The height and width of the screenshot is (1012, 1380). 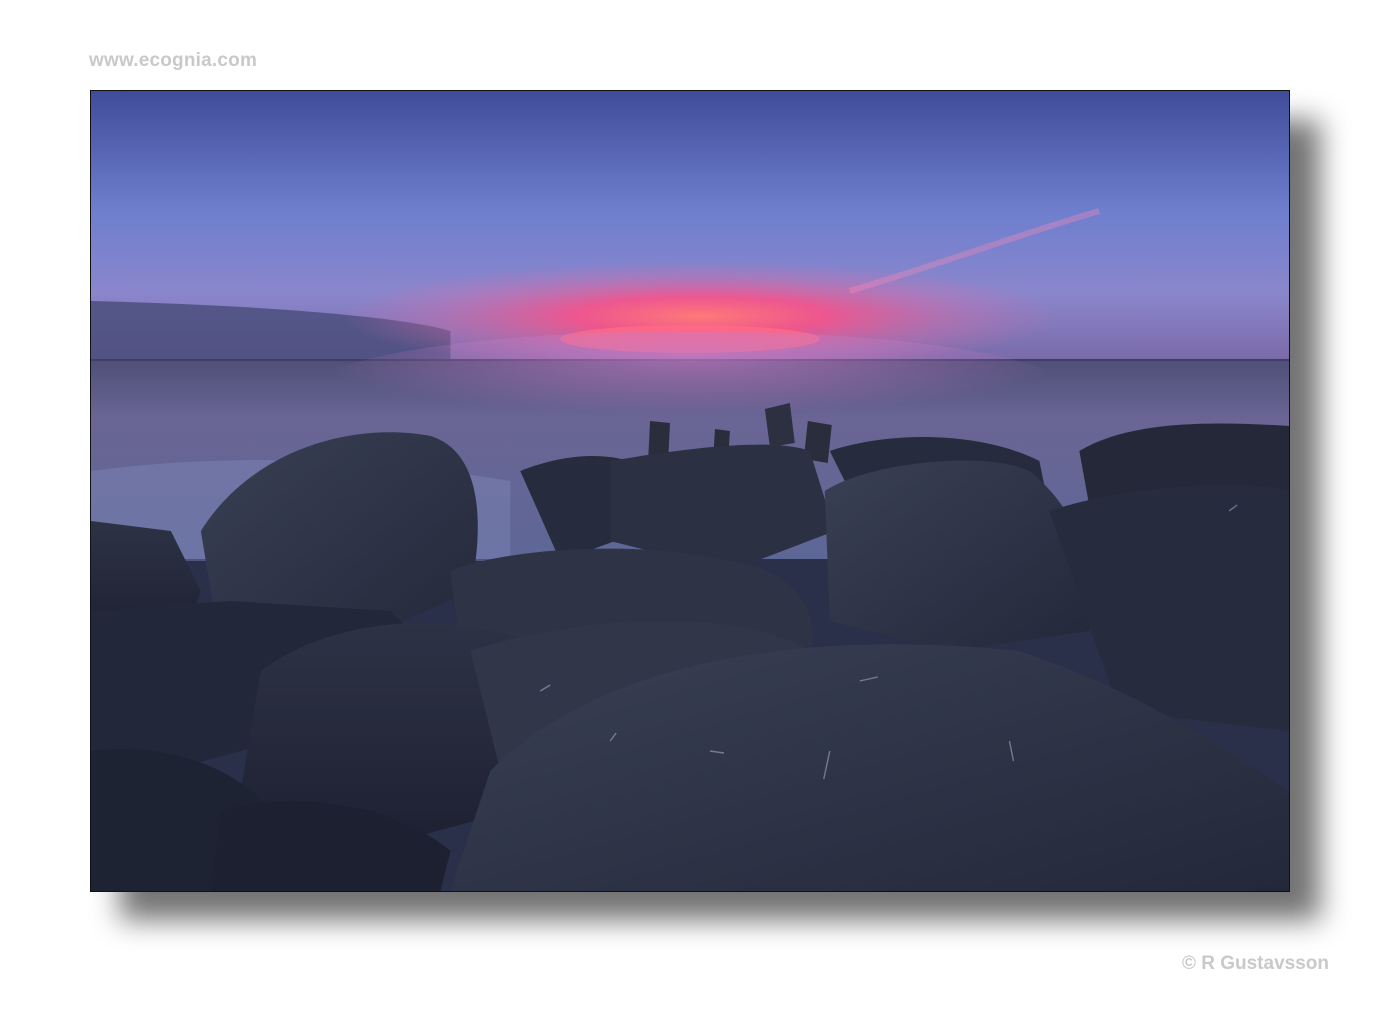 I want to click on site-url-watermark: www.ecognia.com, so click(x=173, y=60).